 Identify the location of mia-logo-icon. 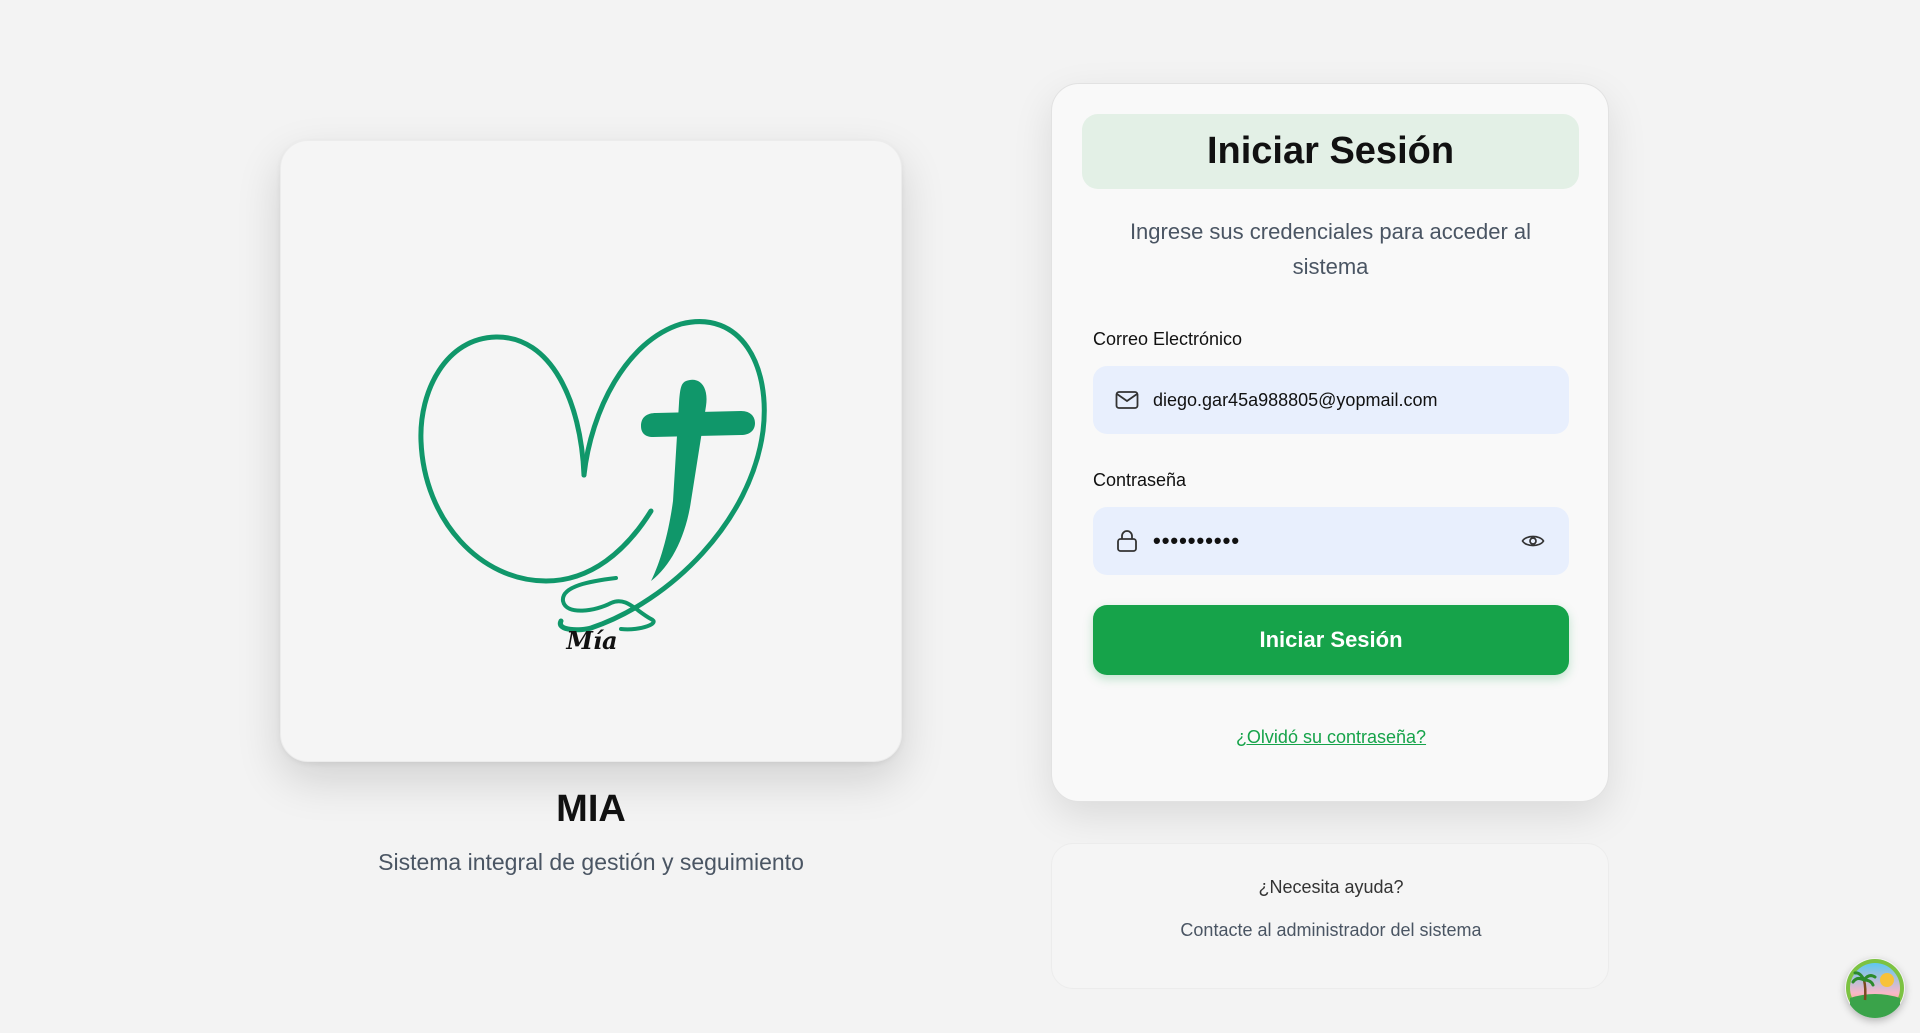
(592, 476).